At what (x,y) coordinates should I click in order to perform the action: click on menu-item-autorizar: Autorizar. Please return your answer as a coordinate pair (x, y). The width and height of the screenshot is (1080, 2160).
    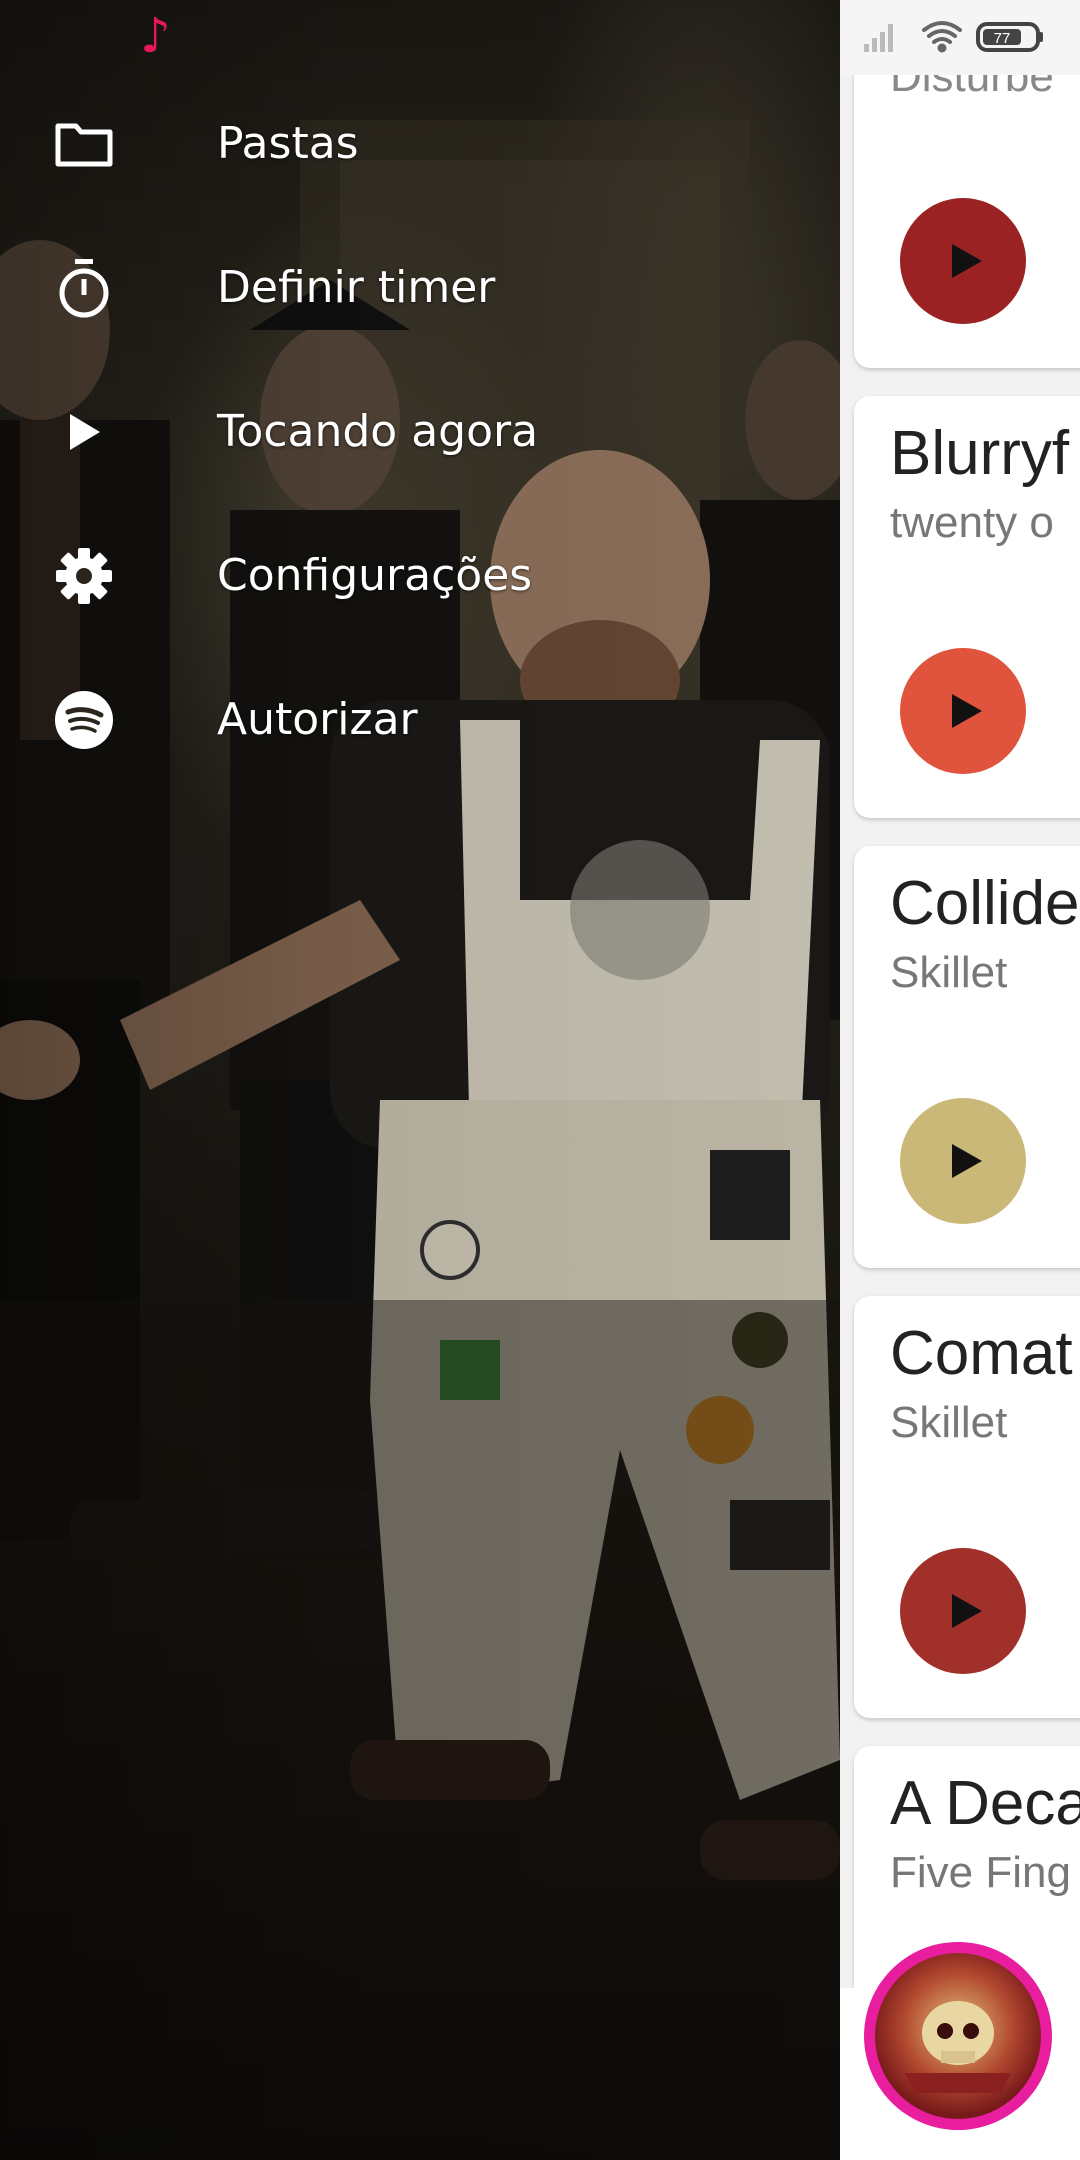
    Looking at the image, I should click on (420, 720).